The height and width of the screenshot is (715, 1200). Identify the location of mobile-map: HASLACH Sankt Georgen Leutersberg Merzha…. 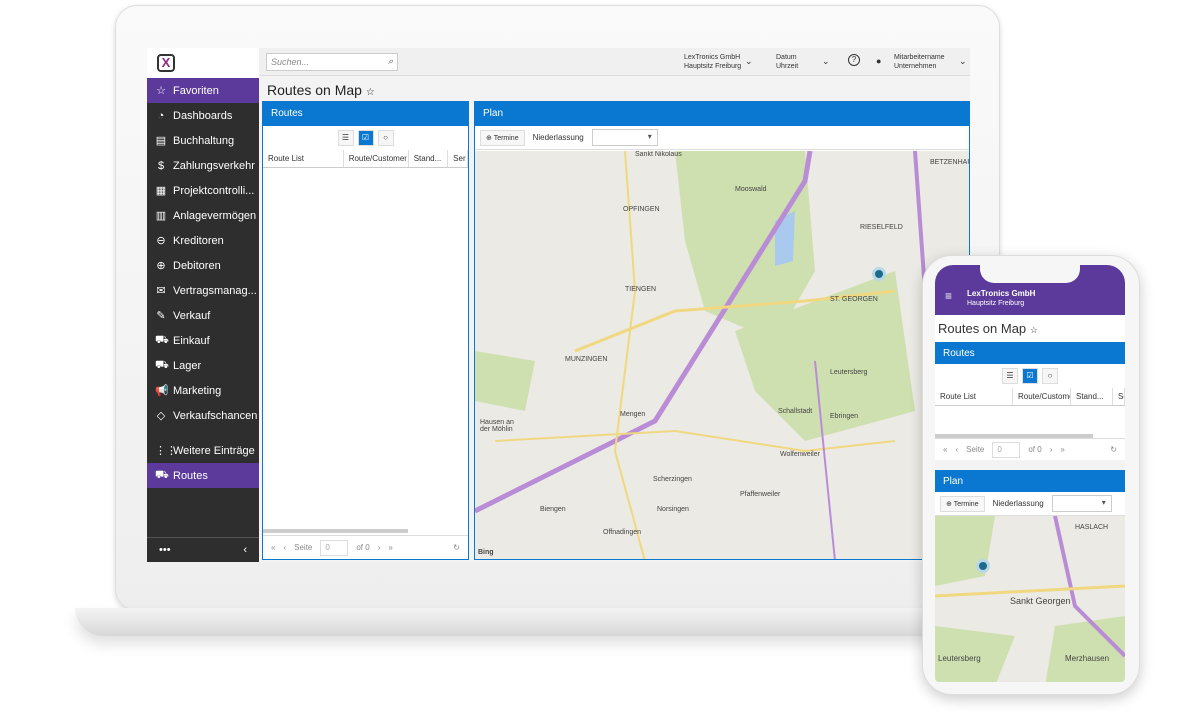
(1030, 599).